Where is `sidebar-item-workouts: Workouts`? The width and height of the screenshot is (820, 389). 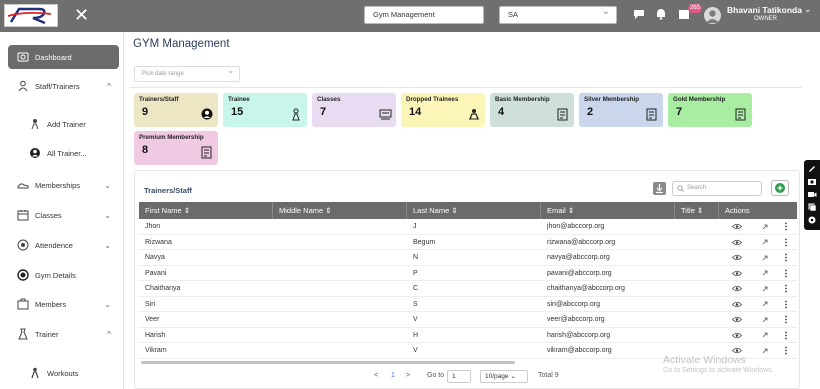
sidebar-item-workouts: Workouts is located at coordinates (53, 373).